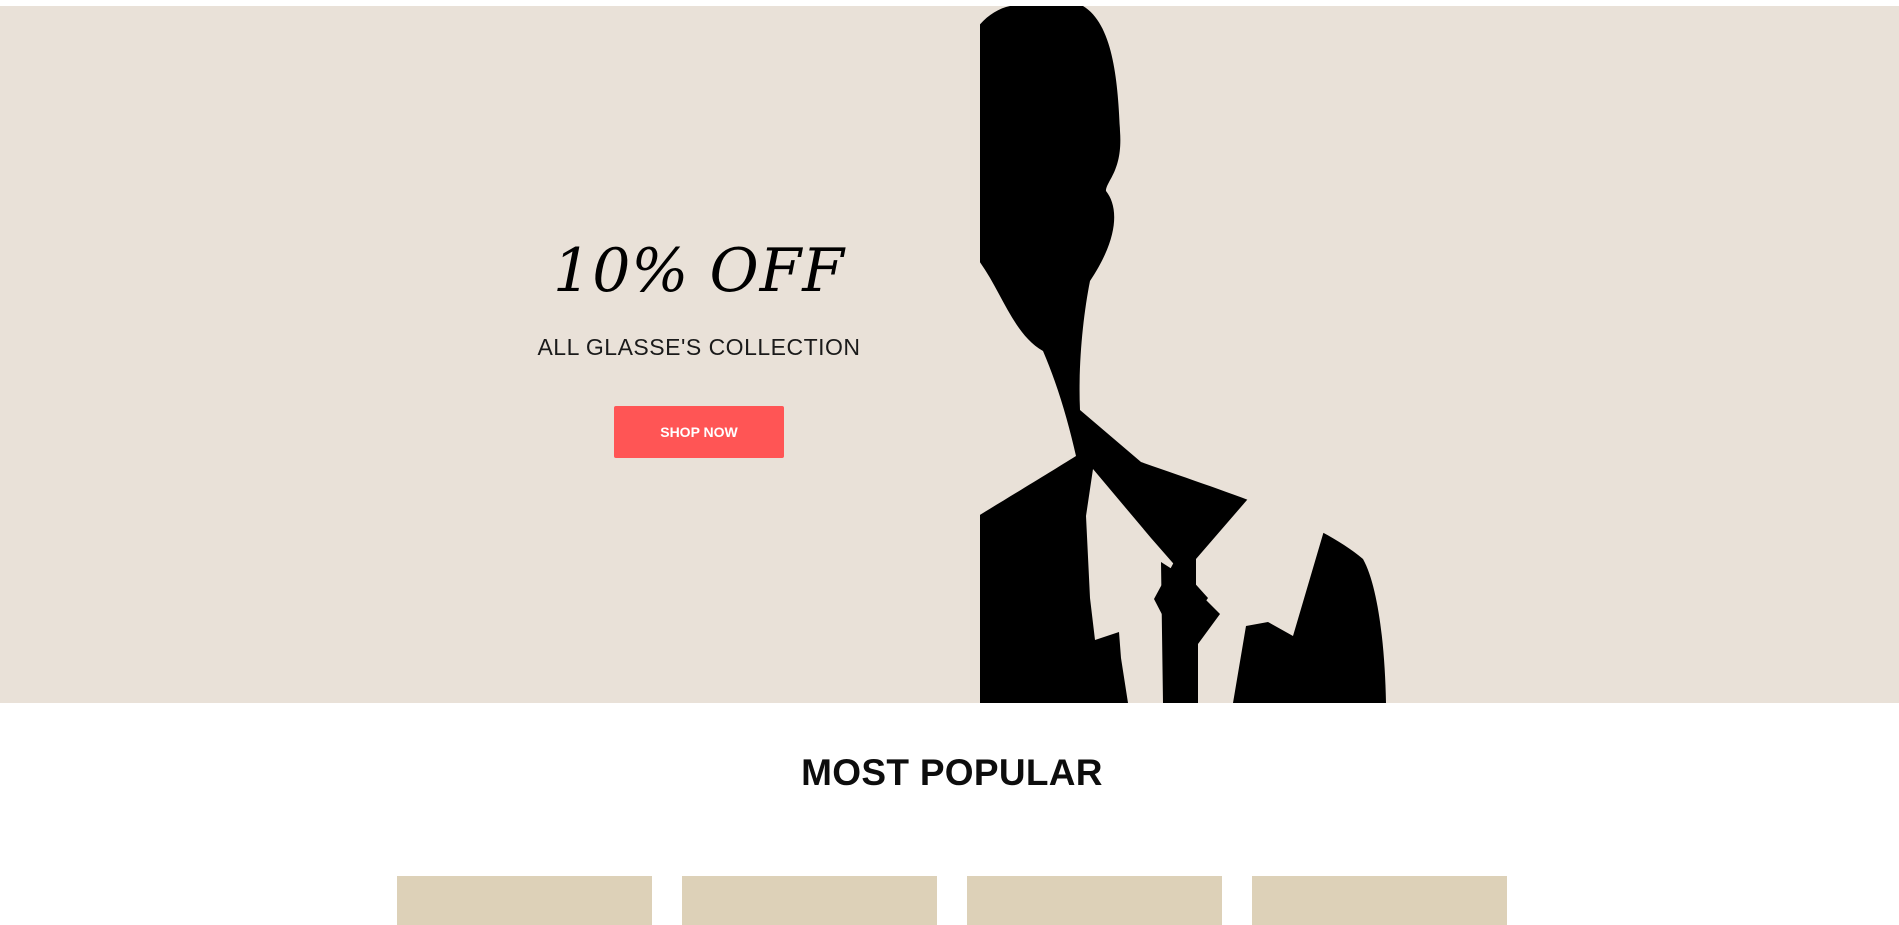  What do you see at coordinates (952, 900) in the screenshot?
I see `product-grid` at bounding box center [952, 900].